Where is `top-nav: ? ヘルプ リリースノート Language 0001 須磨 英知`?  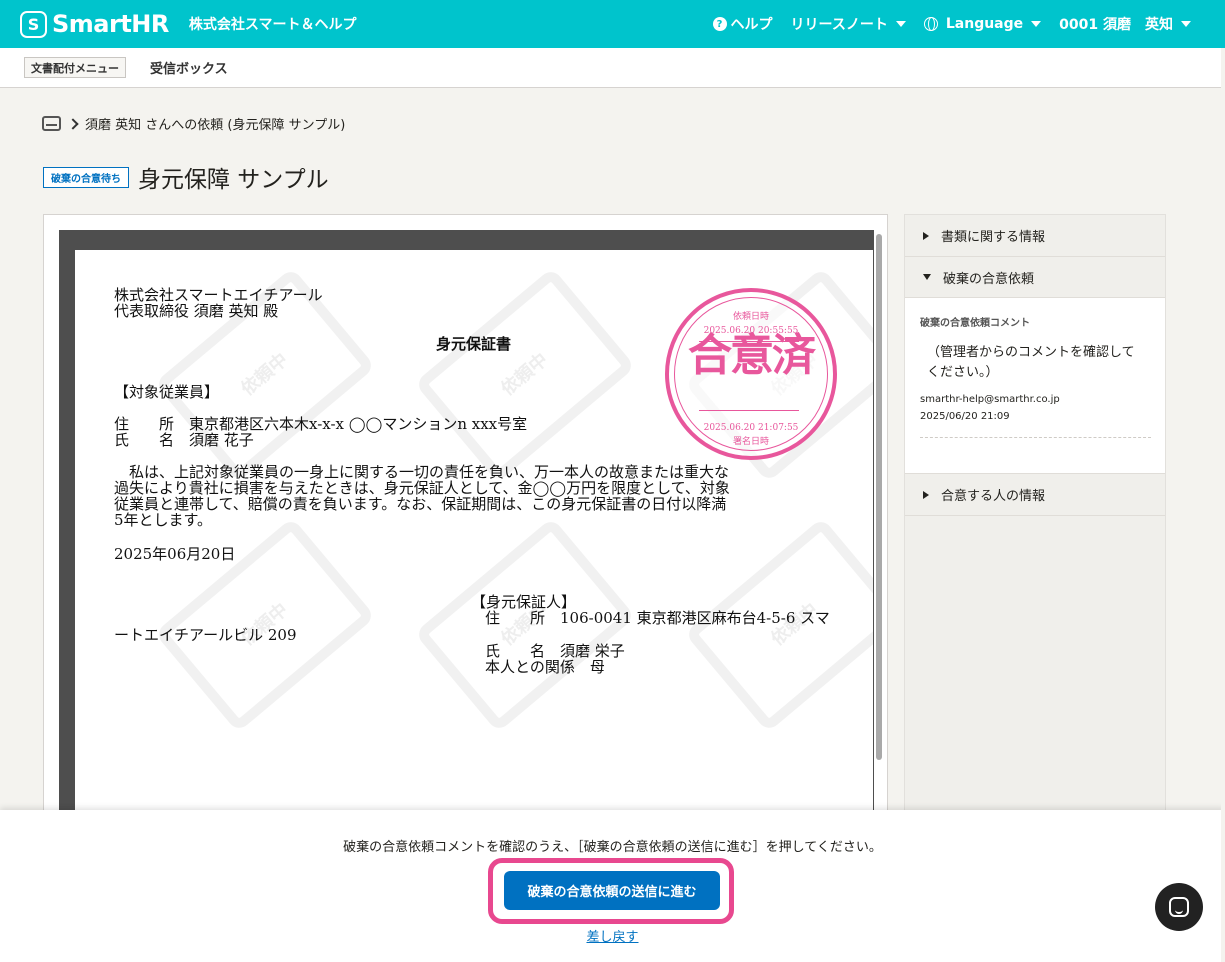
top-nav: ? ヘルプ リリースノート Language 0001 須磨 英知 is located at coordinates (943, 24).